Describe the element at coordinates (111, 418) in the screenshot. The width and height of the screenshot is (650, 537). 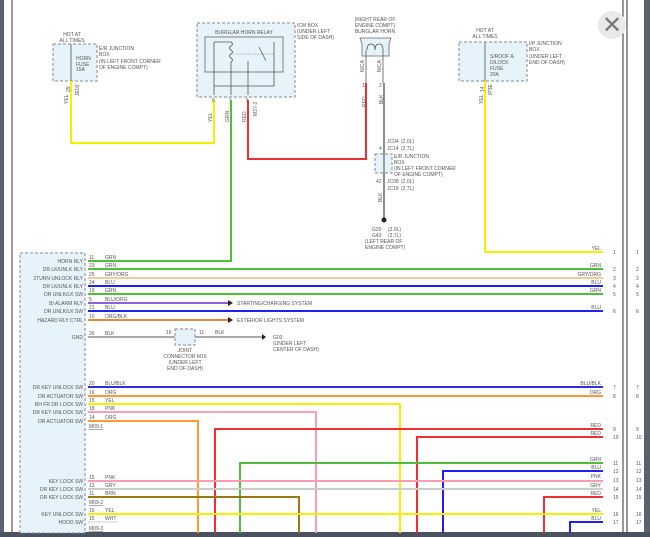
I see `wire-label: ORG` at that location.